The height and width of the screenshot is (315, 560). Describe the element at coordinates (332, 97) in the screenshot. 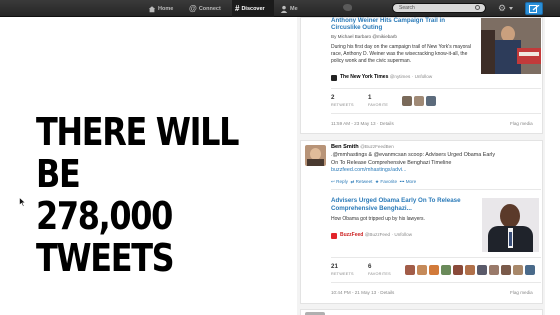

I see `retweet-count: 2` at that location.